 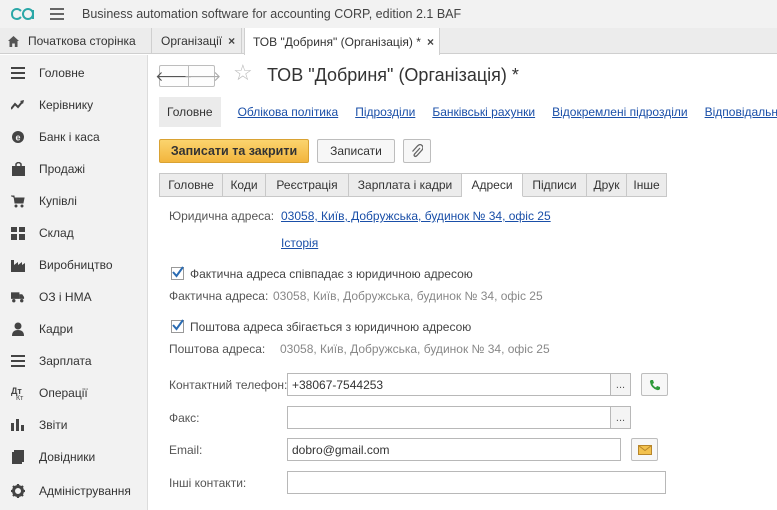 What do you see at coordinates (192, 41) in the screenshot?
I see `tab-label: Організації` at bounding box center [192, 41].